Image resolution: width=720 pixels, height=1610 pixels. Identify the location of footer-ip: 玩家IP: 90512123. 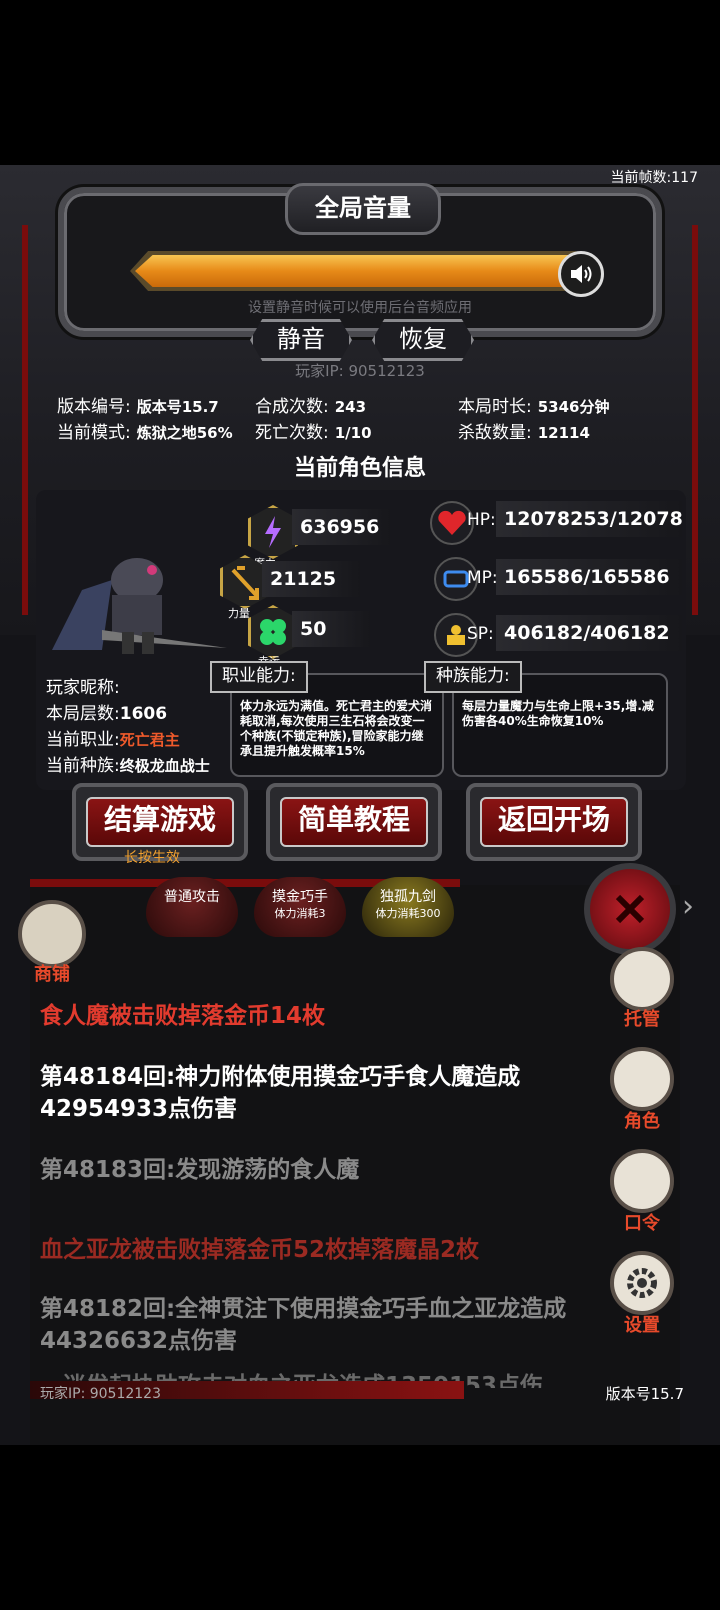
(100, 1394).